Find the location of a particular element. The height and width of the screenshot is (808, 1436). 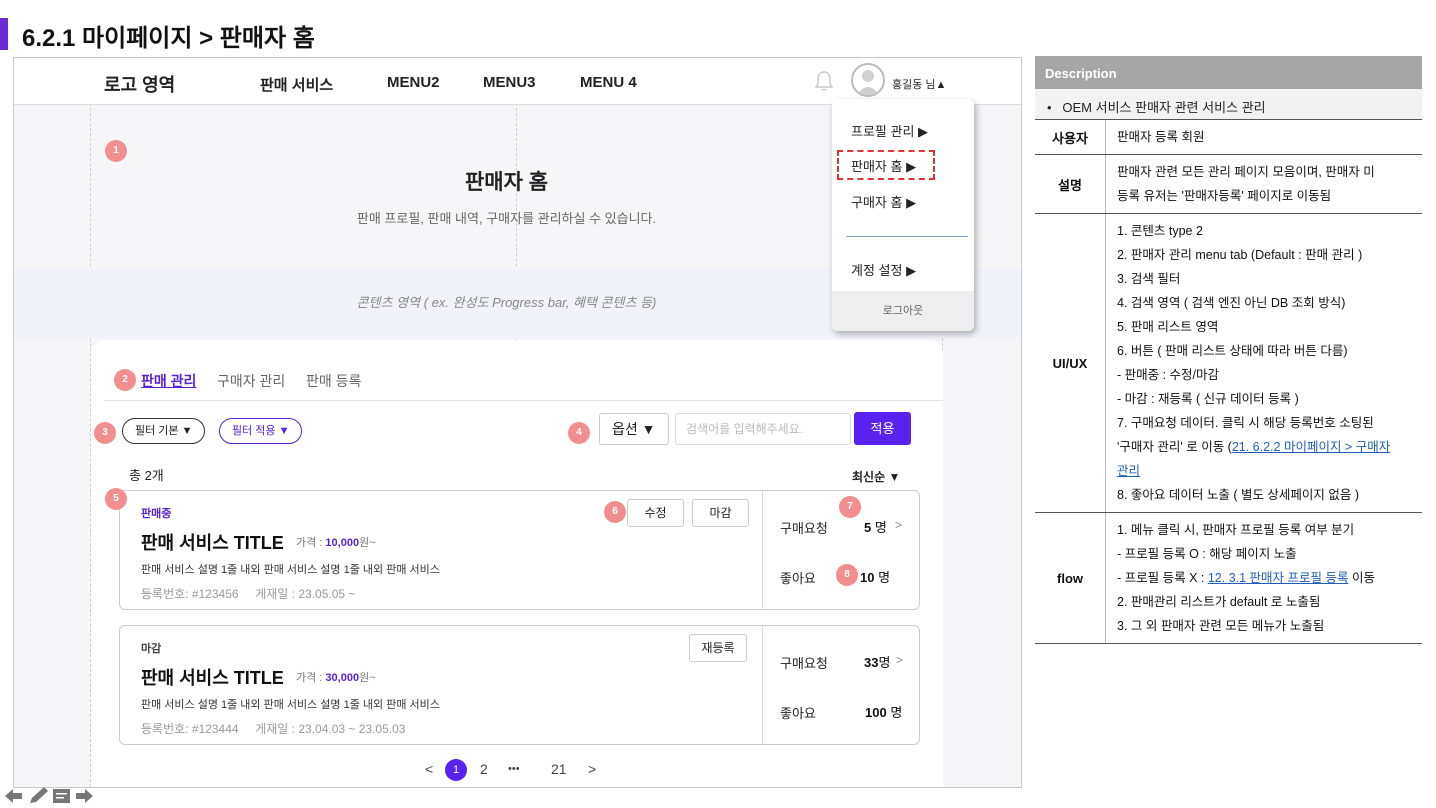

row-label: UI/UX is located at coordinates (1070, 363).